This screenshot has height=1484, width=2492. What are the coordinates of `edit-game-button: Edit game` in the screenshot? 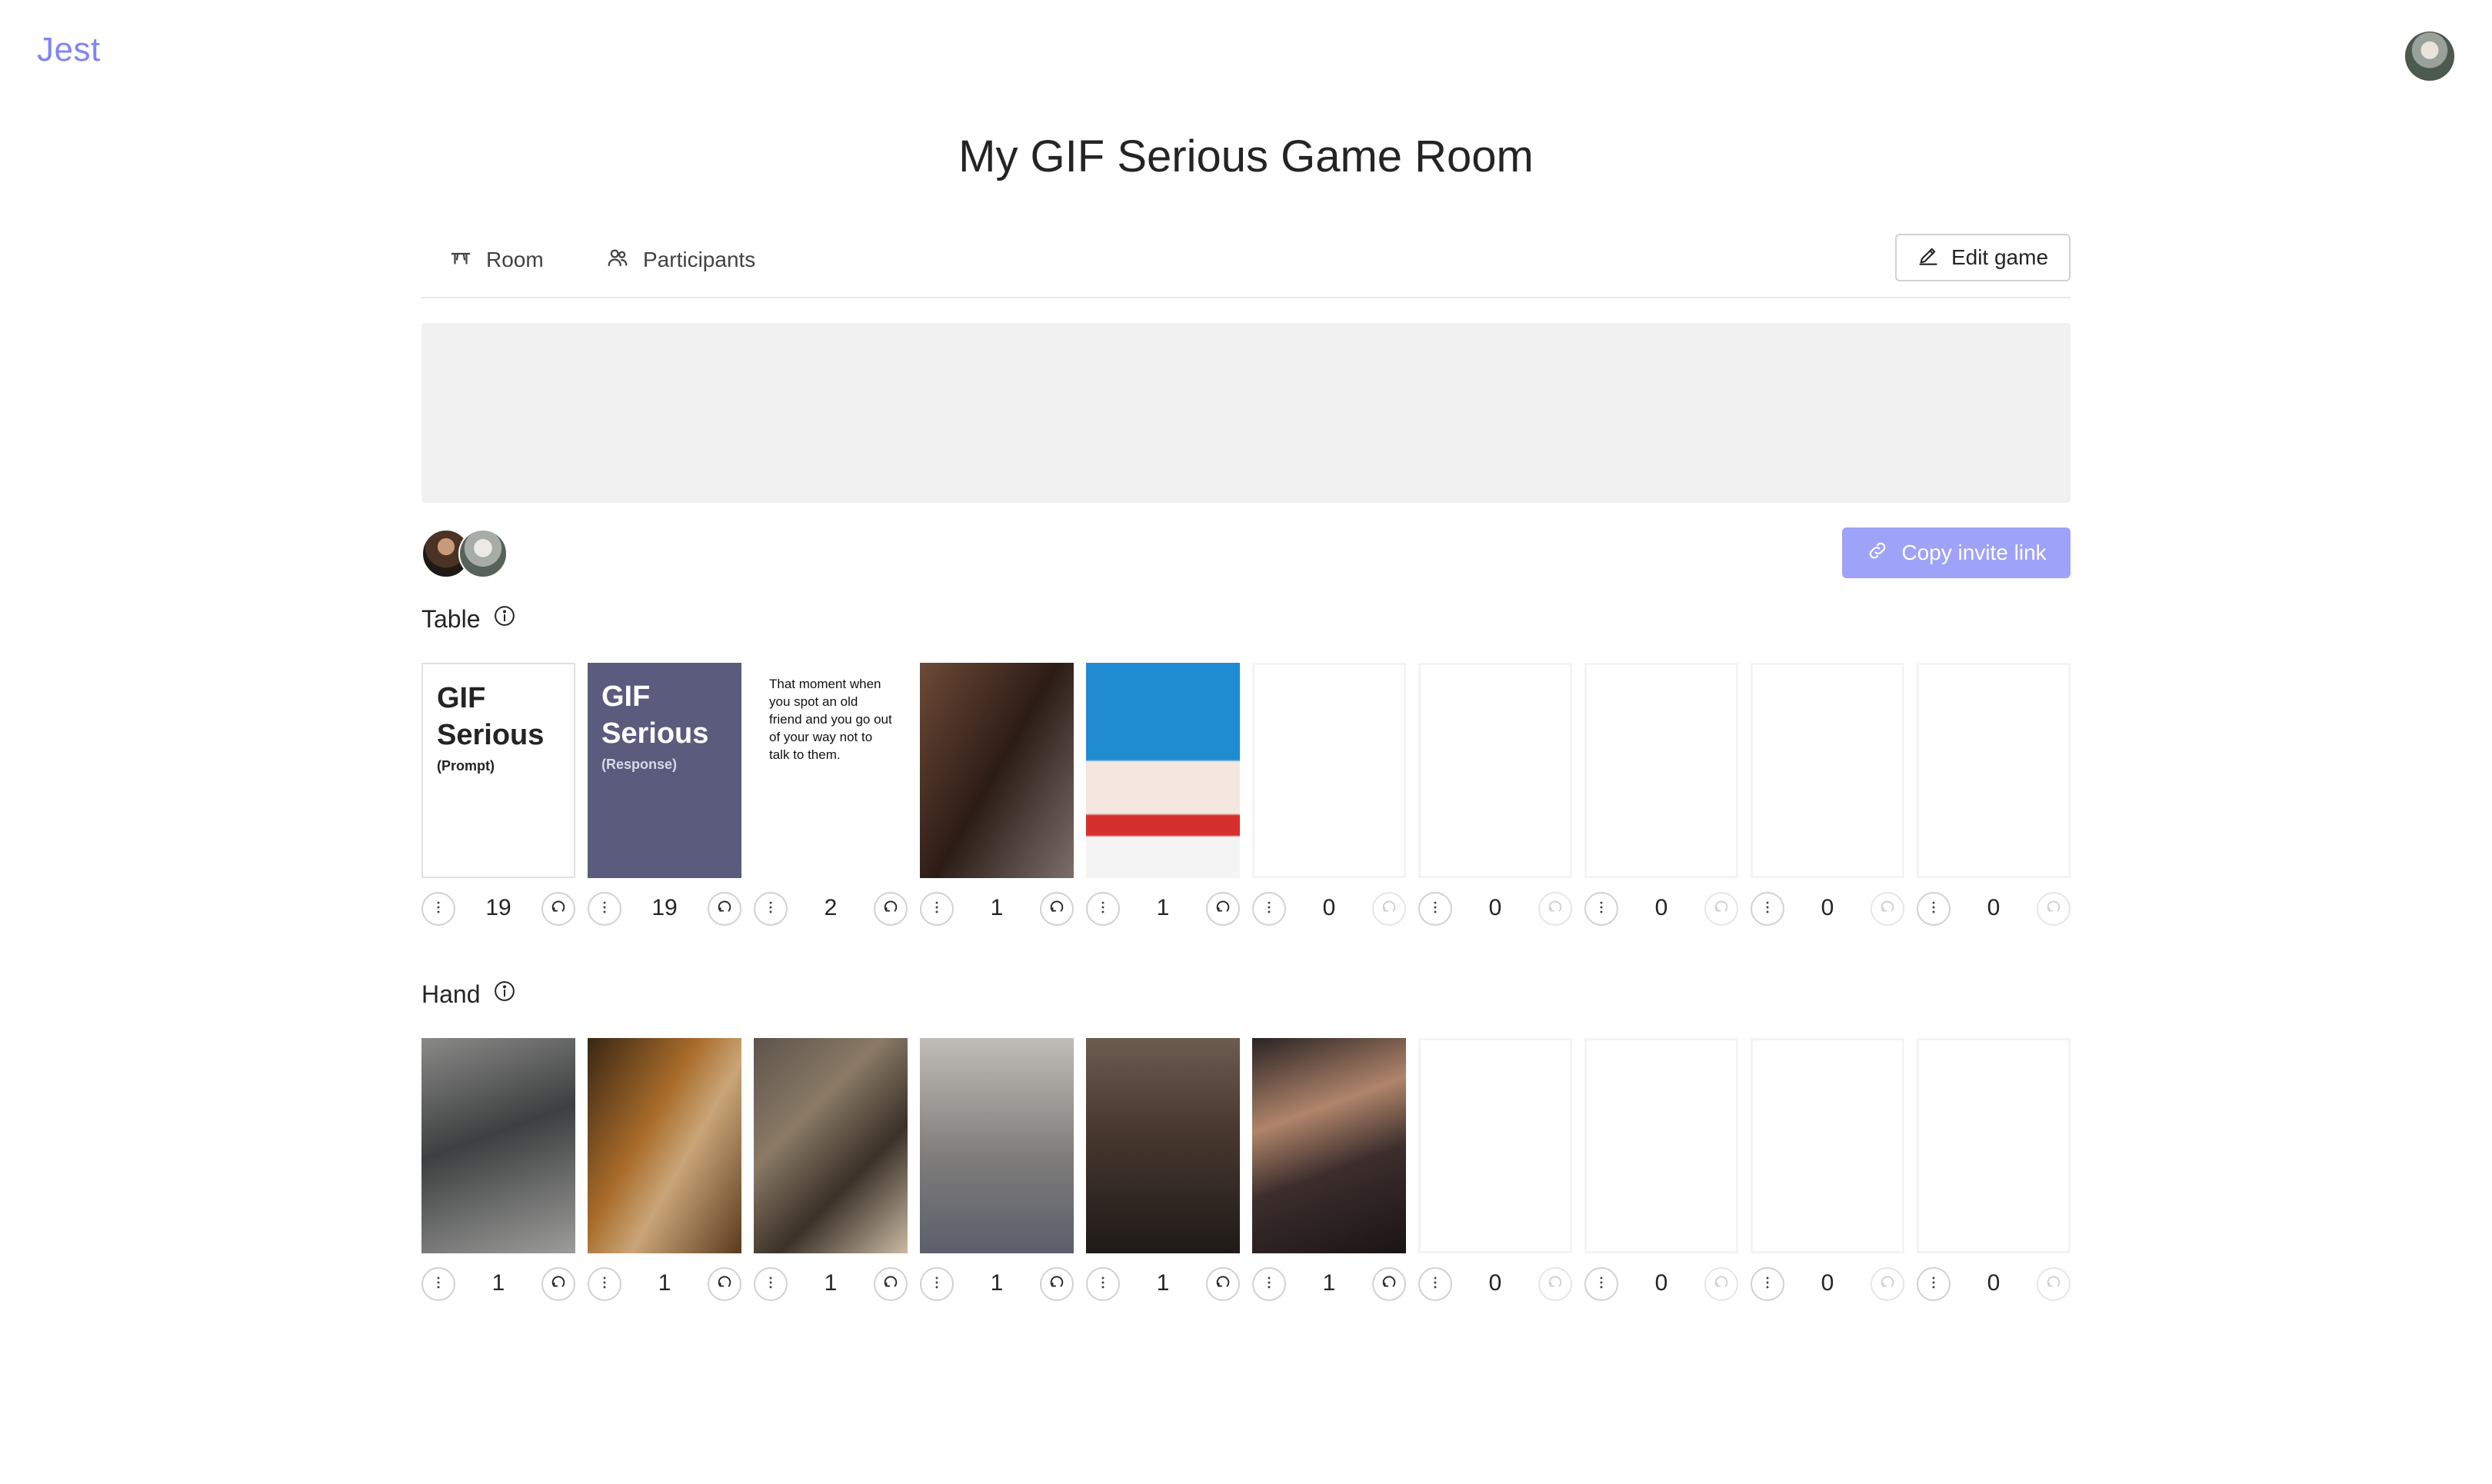 It's located at (1983, 258).